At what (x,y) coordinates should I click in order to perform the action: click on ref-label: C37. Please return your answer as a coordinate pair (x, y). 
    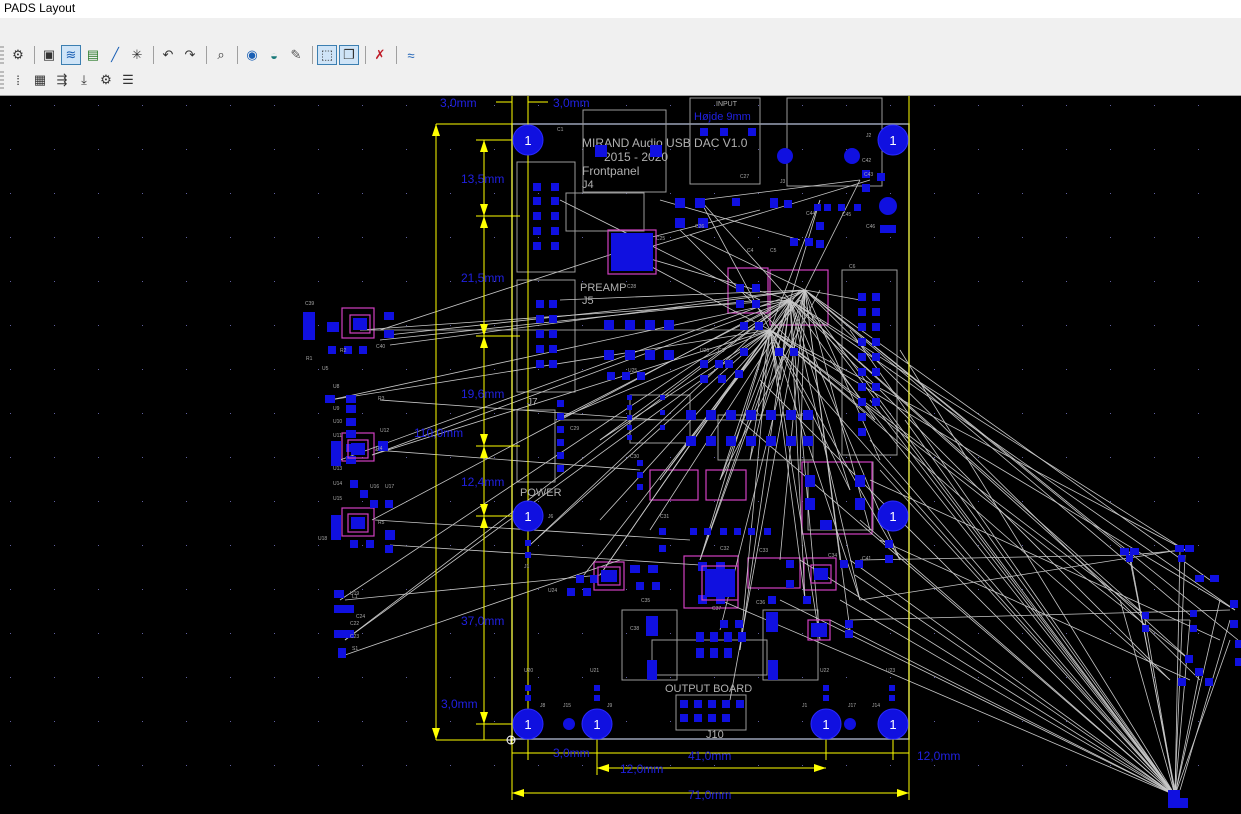
    Looking at the image, I should click on (716, 609).